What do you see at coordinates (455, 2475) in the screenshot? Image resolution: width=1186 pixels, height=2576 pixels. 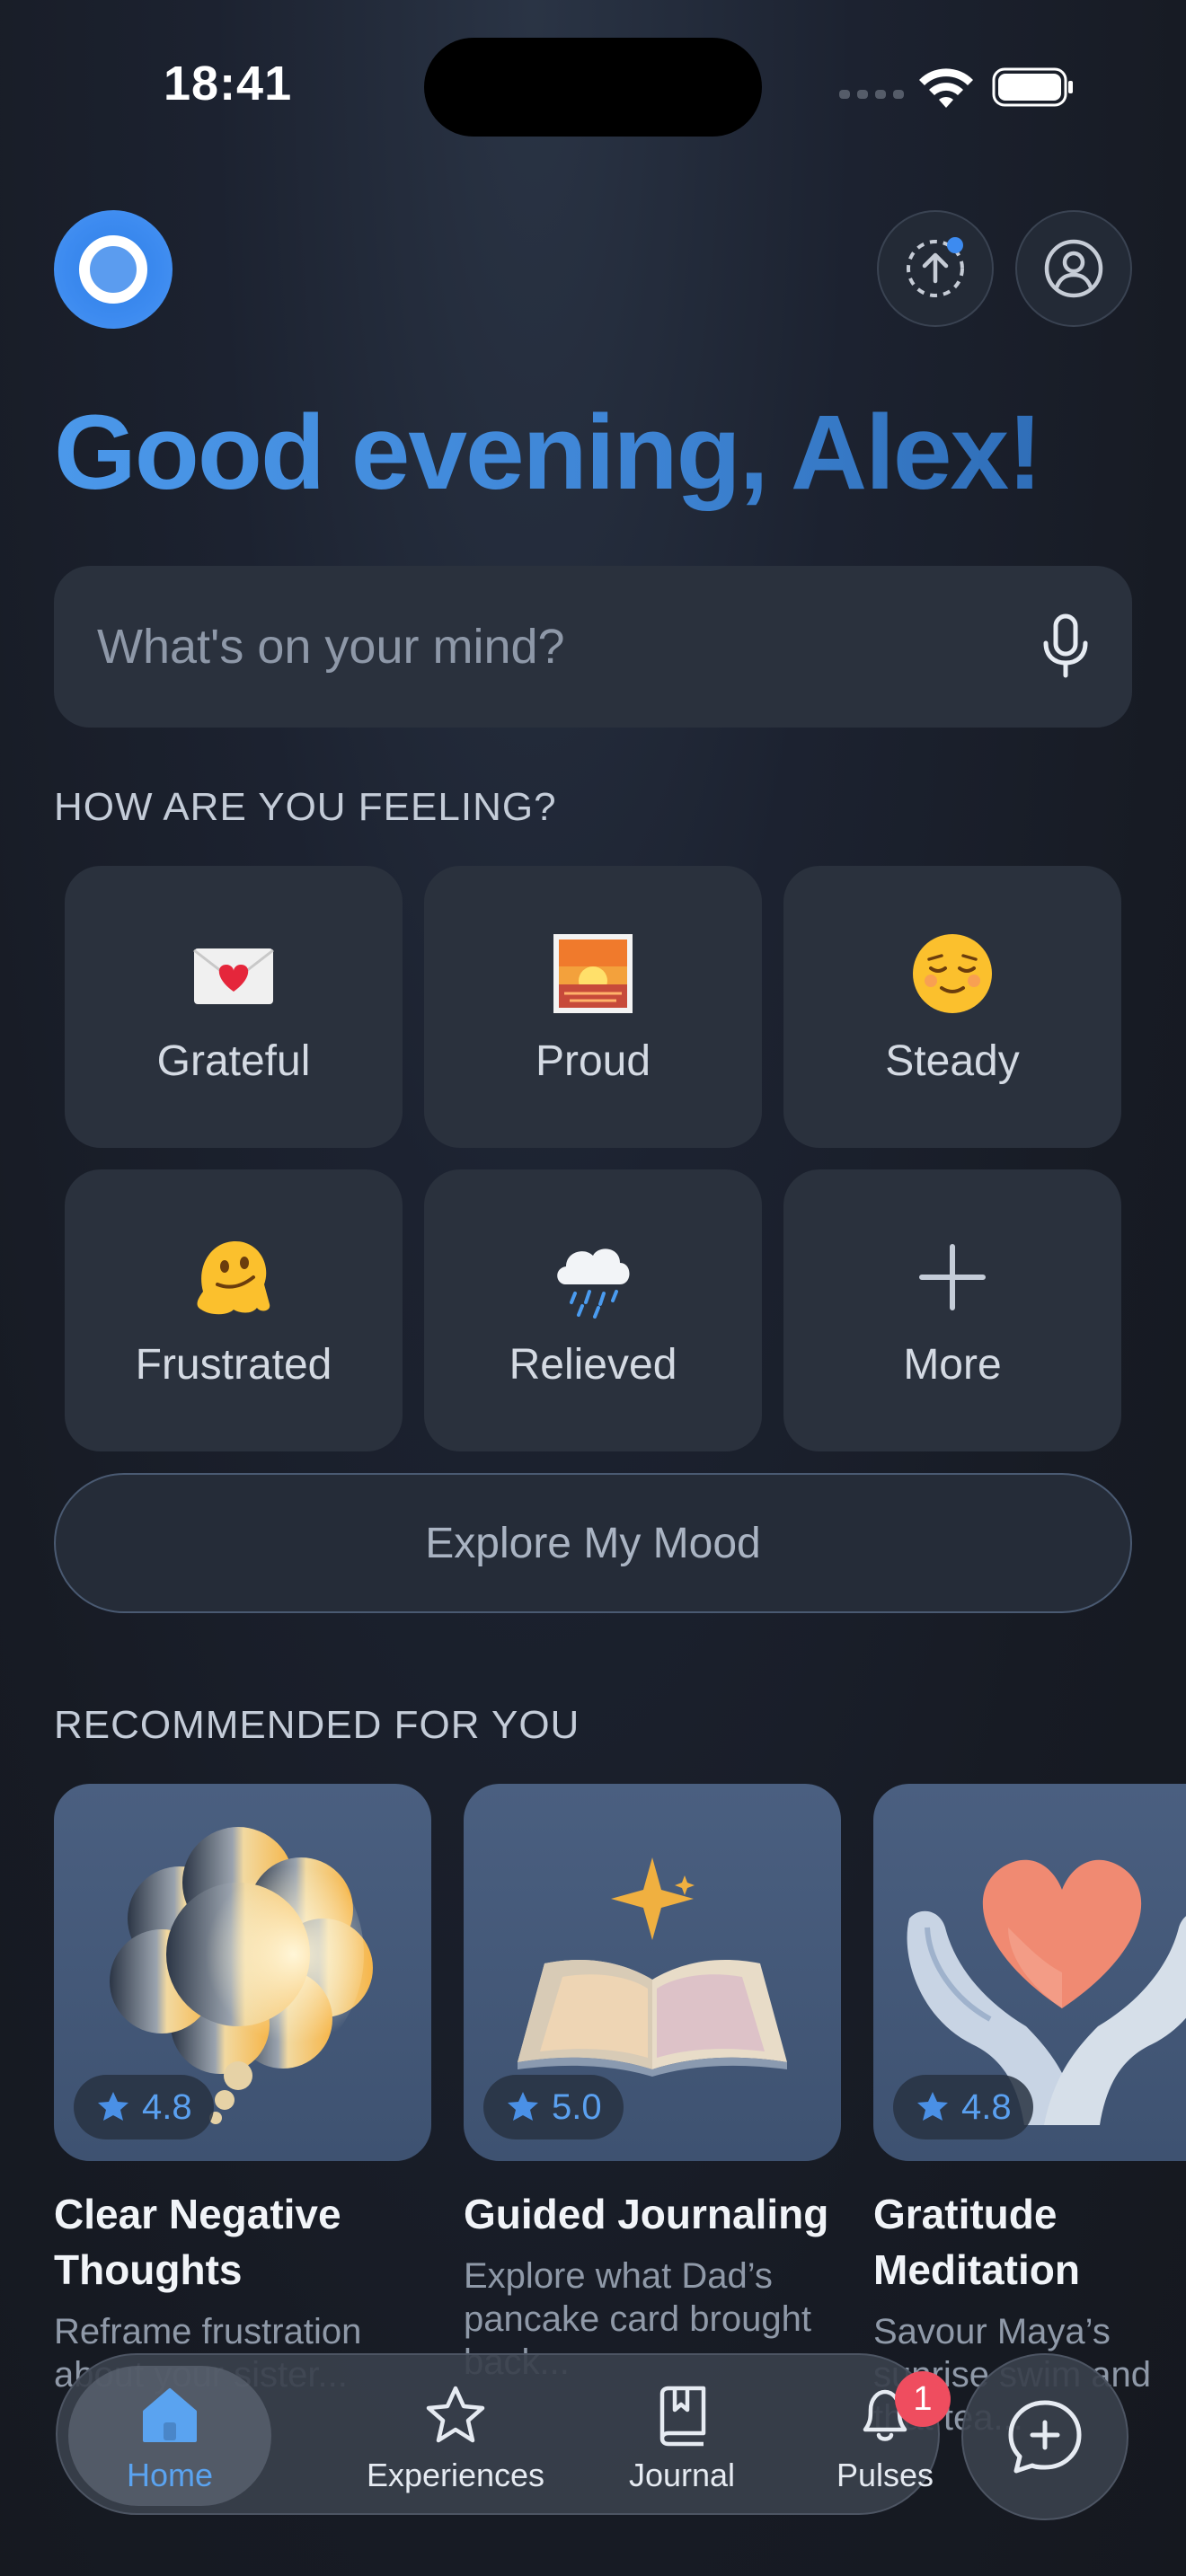 I see `tab-label: Experiences` at bounding box center [455, 2475].